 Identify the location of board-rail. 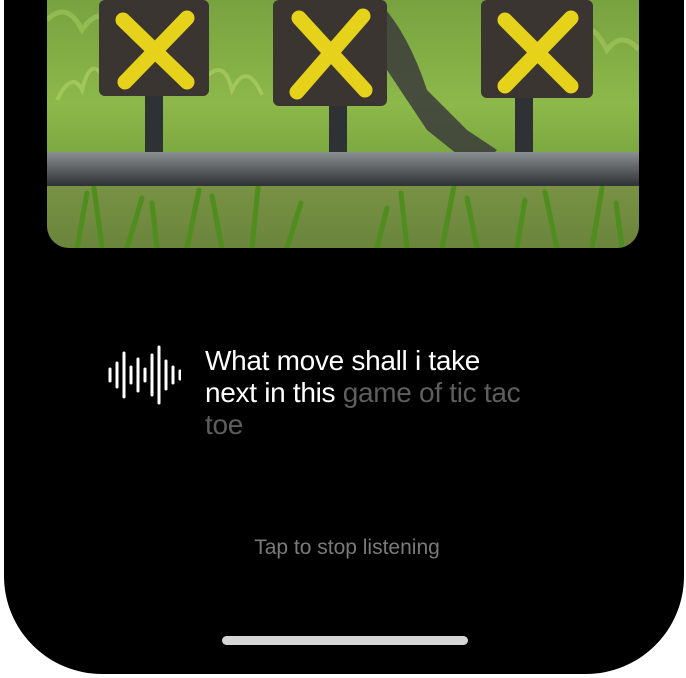
(343, 169).